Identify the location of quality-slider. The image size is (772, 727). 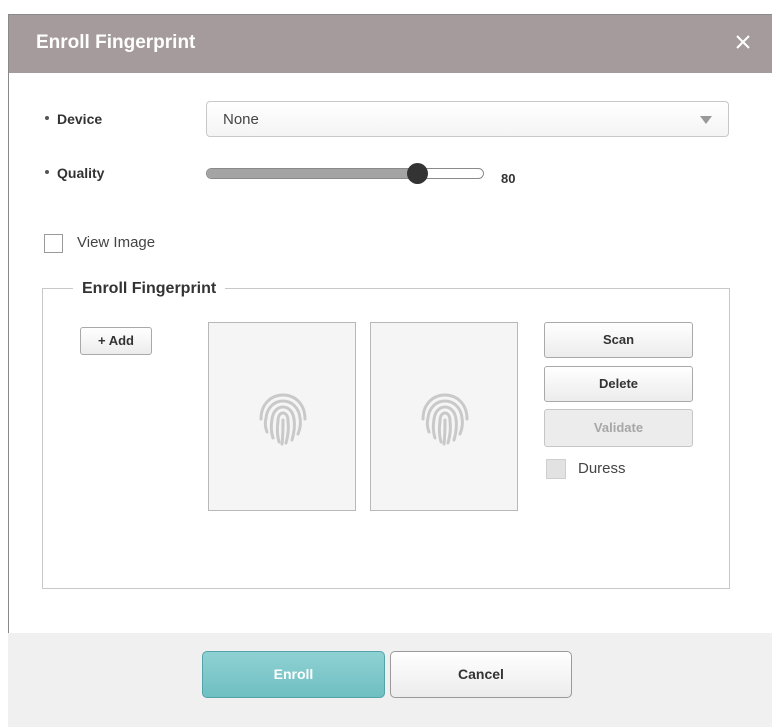
(346, 173).